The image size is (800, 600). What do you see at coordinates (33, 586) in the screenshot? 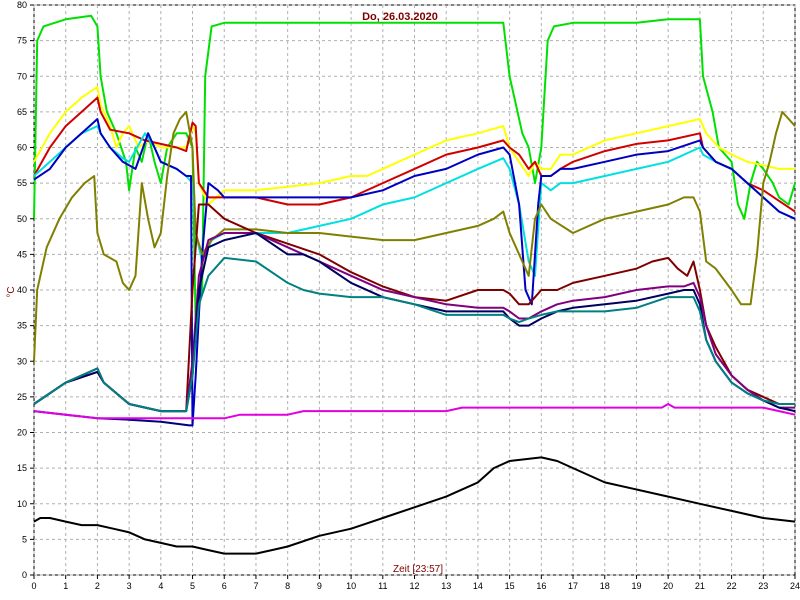
I see `x-tick-label: 0` at bounding box center [33, 586].